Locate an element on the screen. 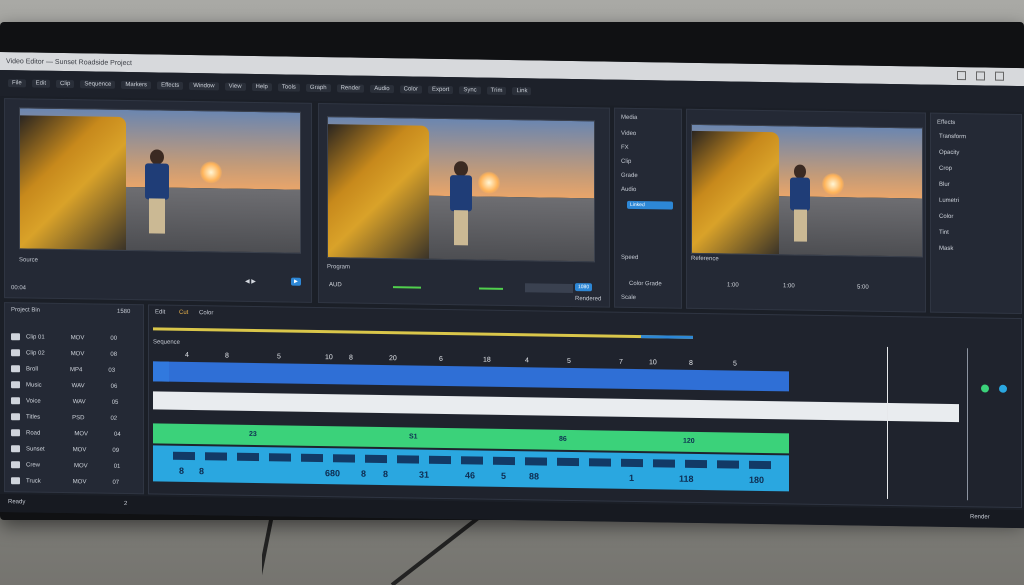  menu-edit: Edit is located at coordinates (41, 83).